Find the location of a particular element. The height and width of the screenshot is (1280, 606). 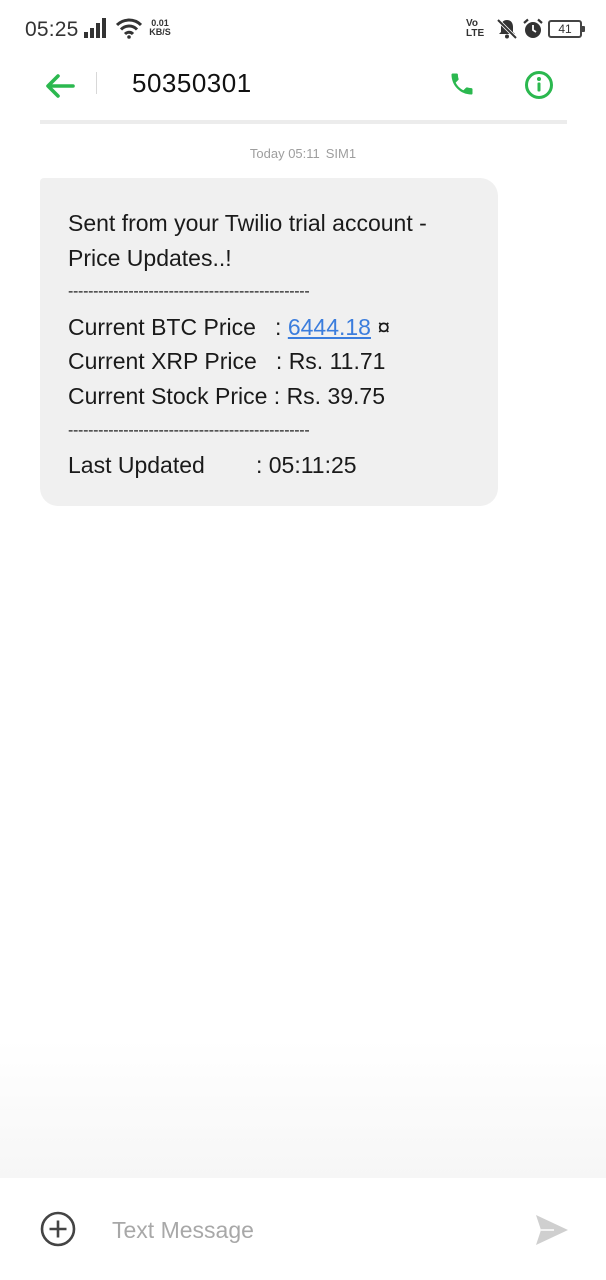

contact-title: 50350301 is located at coordinates (192, 83).